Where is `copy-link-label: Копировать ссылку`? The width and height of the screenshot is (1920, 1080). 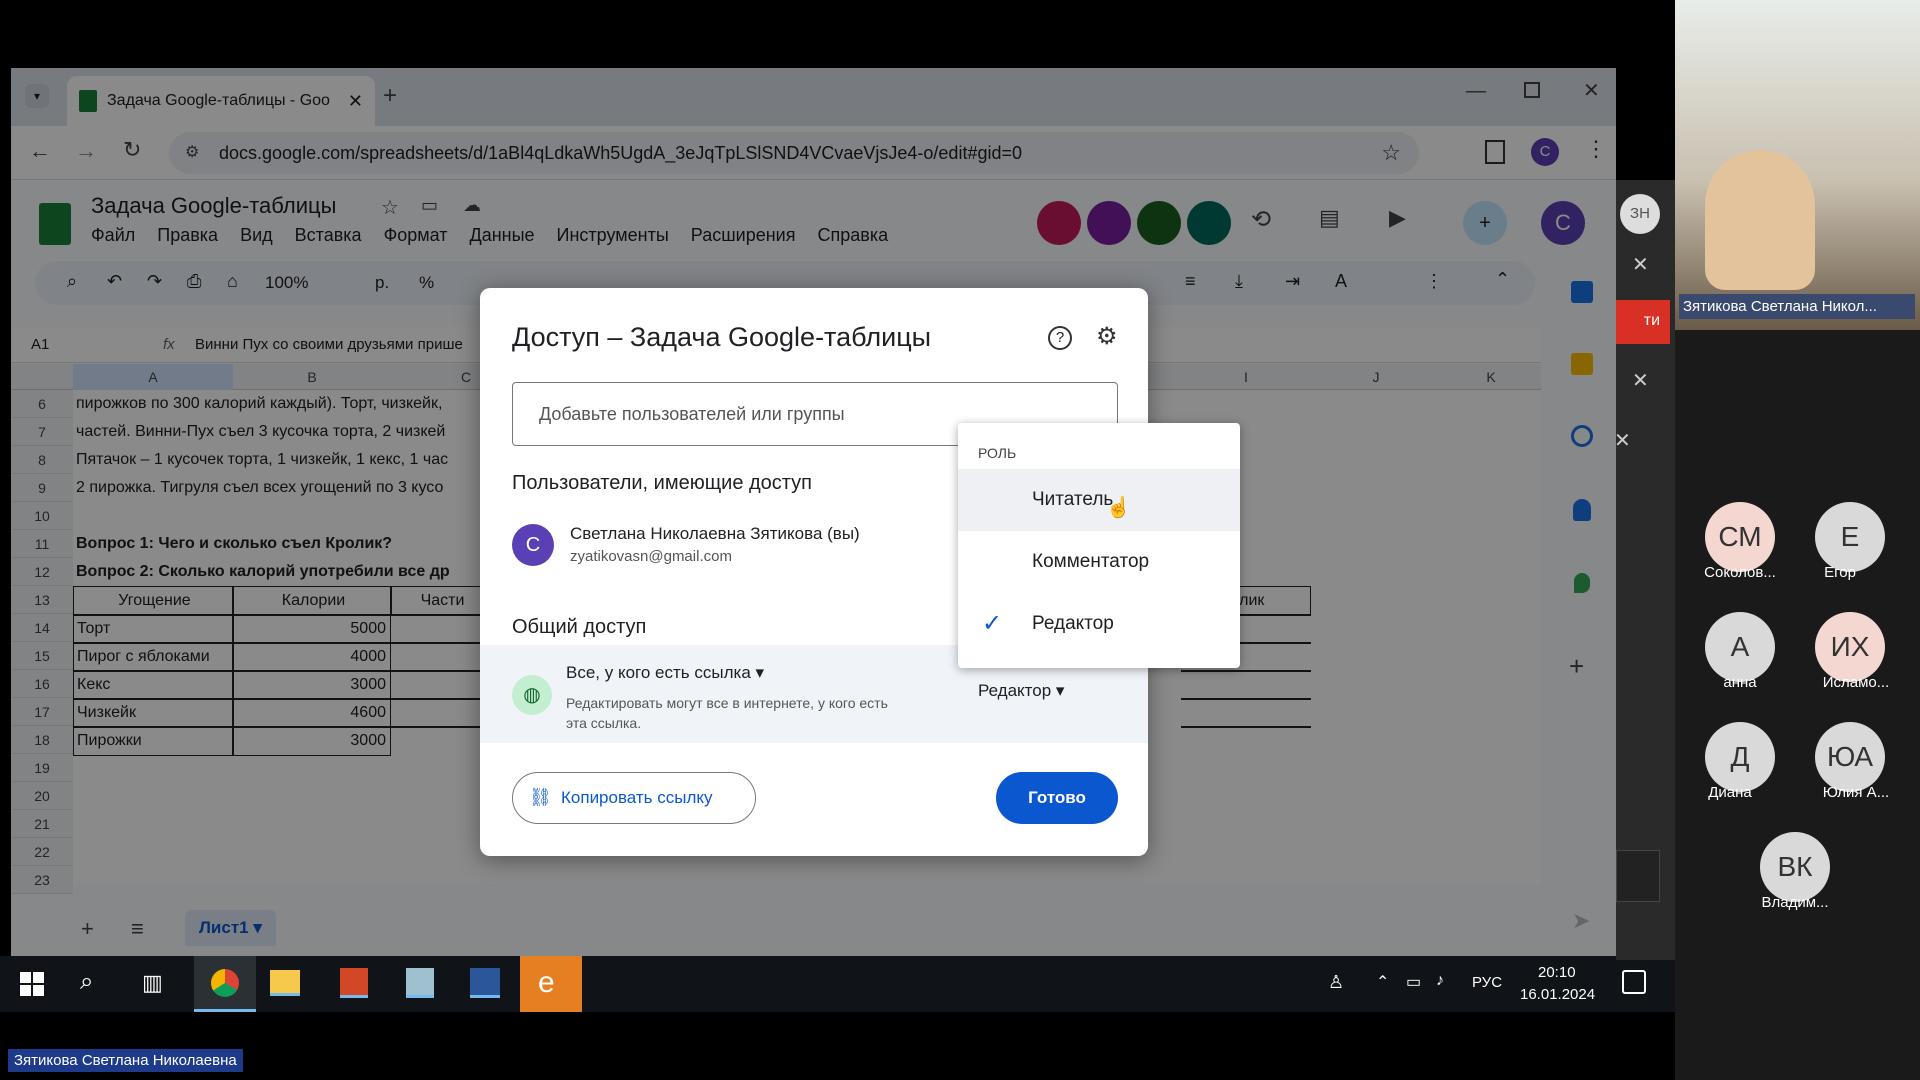
copy-link-label: Копировать ссылку is located at coordinates (637, 797).